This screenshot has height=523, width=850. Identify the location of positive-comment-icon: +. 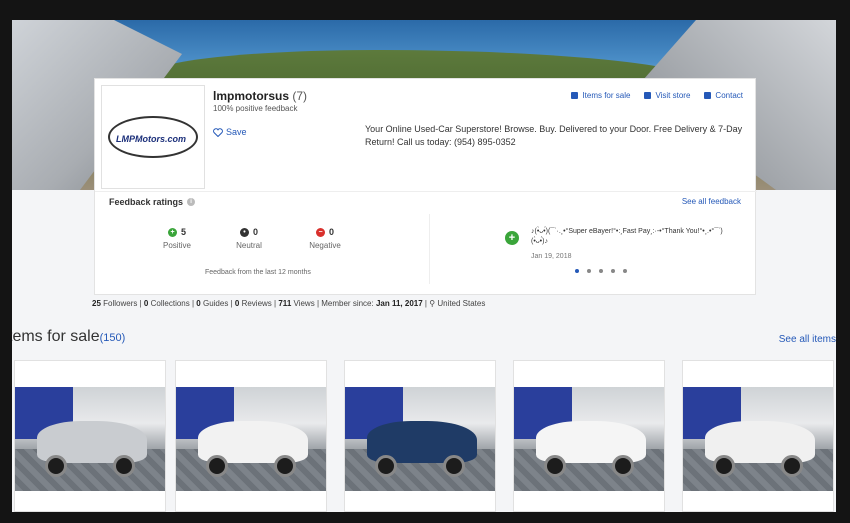
(512, 238).